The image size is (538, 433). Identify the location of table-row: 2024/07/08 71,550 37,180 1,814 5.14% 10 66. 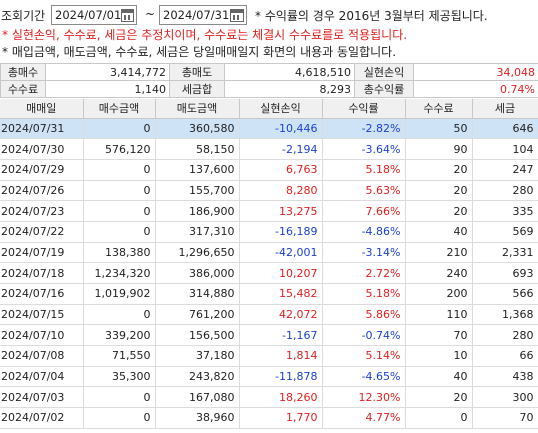
(269, 356).